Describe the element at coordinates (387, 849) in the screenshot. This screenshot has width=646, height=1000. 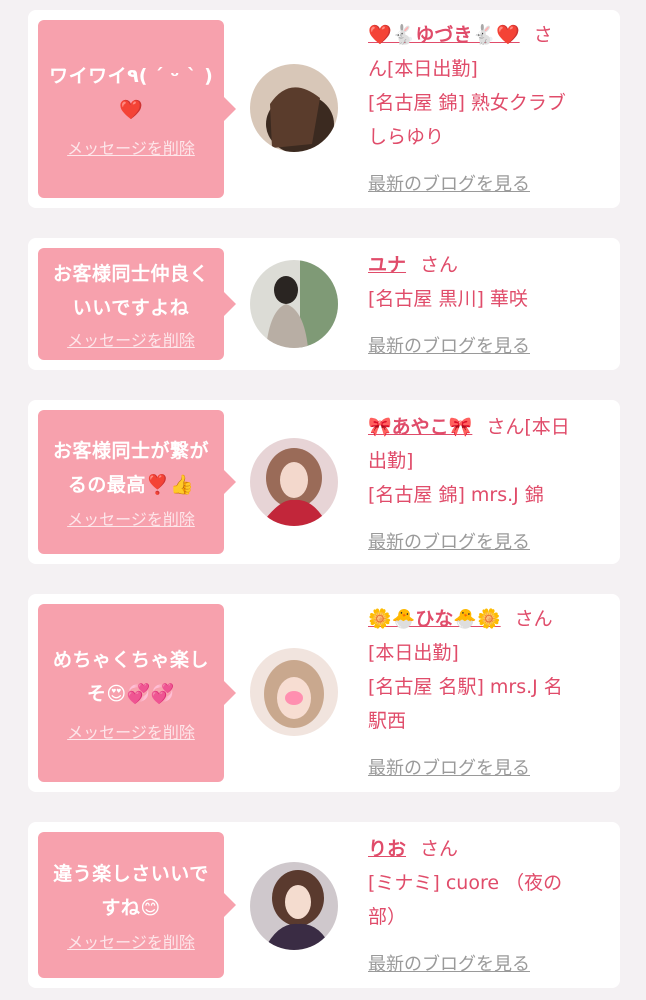
I see `cast-name-link: りお` at that location.